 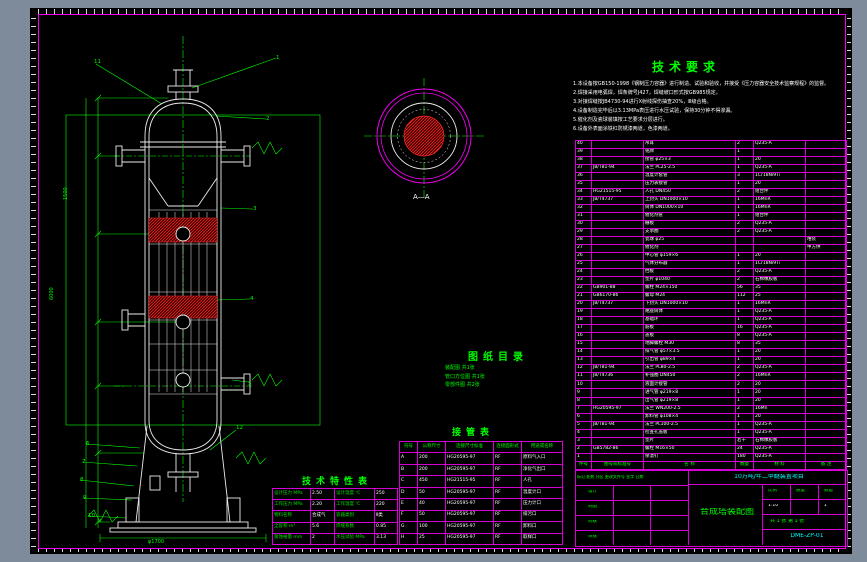 I want to click on table-row: F 50 HG20595-97 RF 排污口, so click(x=481, y=516).